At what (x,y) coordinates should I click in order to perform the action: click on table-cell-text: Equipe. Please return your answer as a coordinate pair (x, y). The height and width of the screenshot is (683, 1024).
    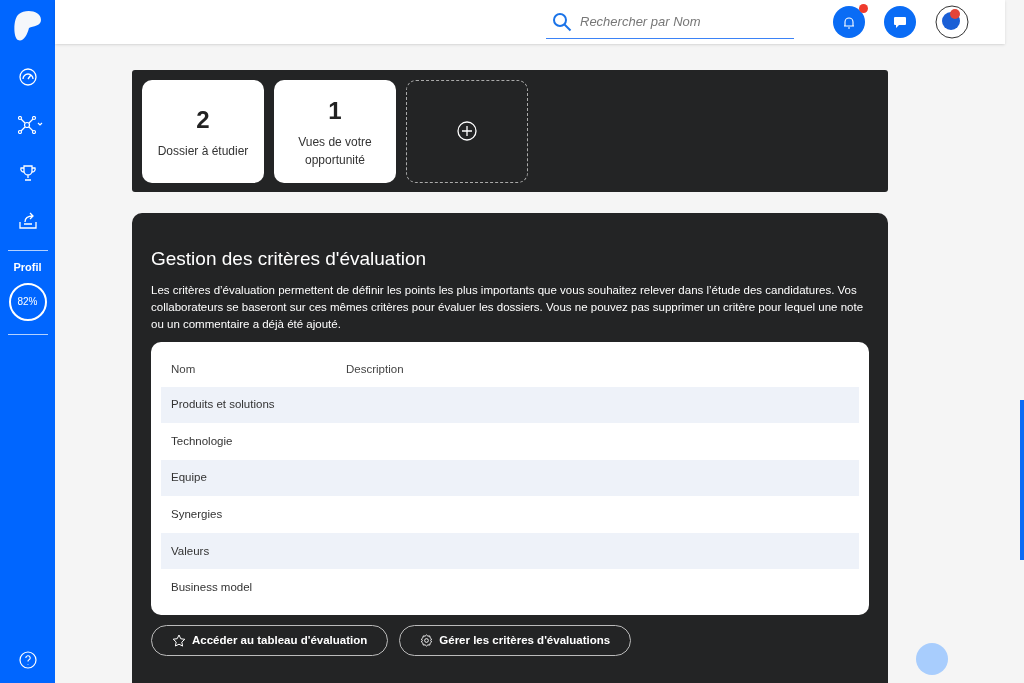
    Looking at the image, I should click on (189, 478).